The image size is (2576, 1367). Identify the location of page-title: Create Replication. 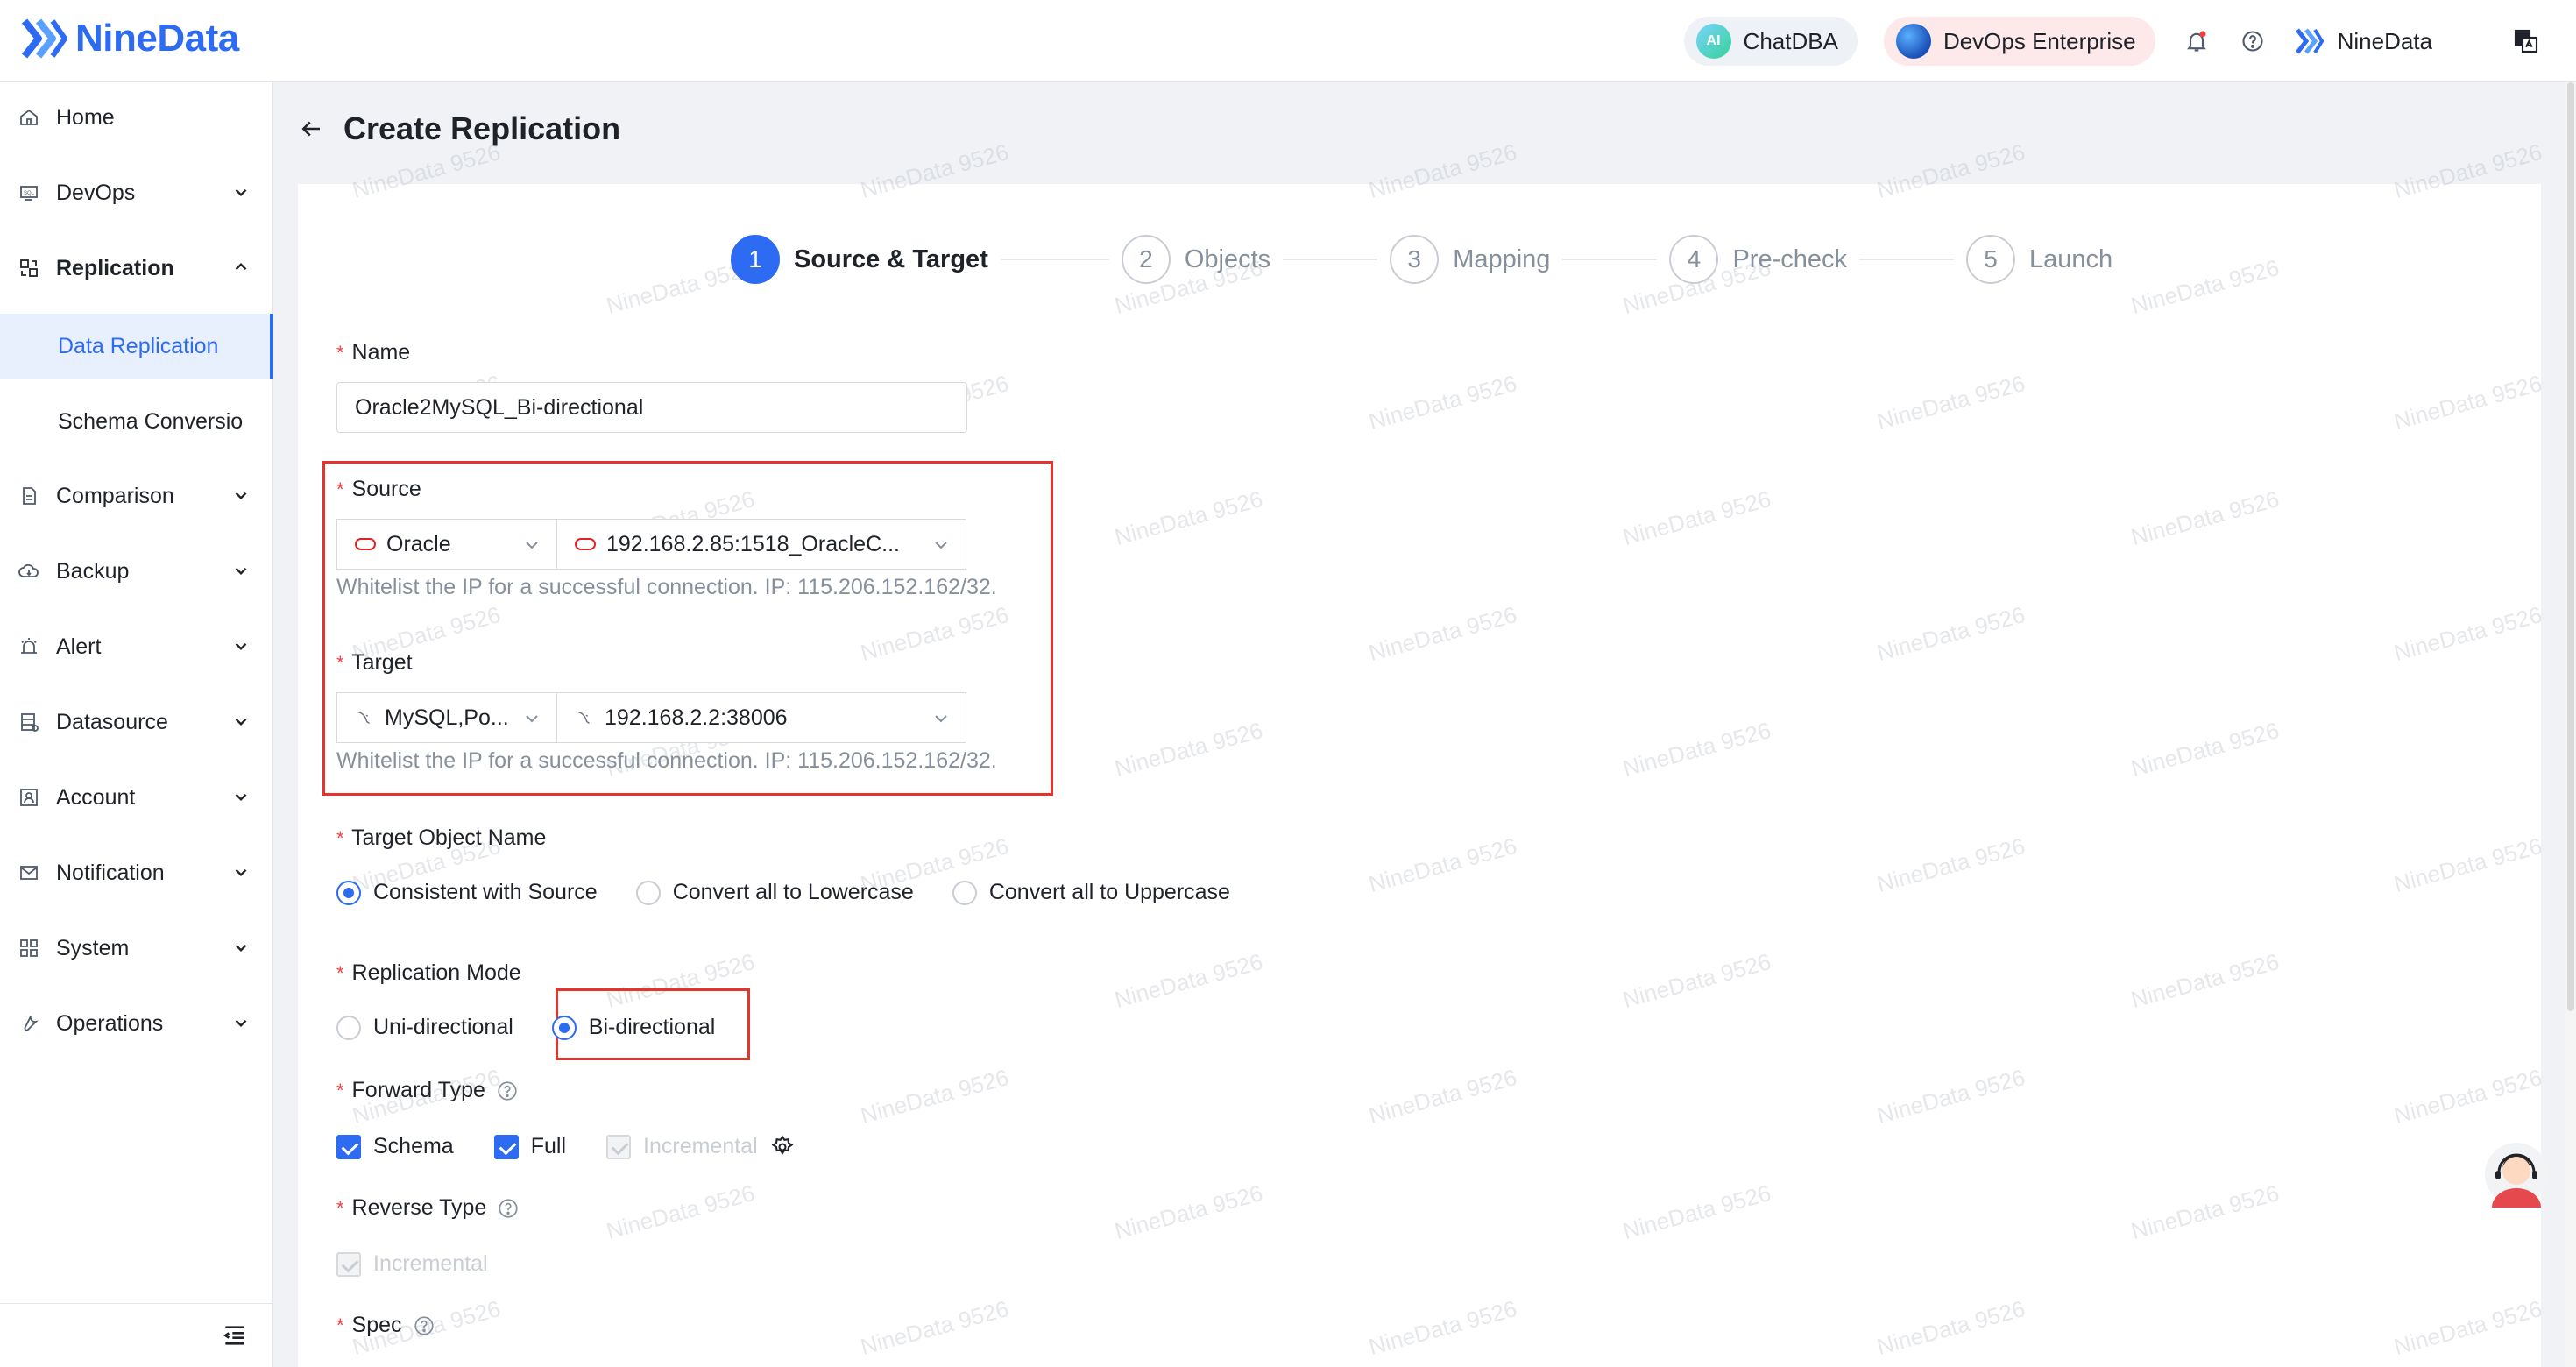
(482, 128).